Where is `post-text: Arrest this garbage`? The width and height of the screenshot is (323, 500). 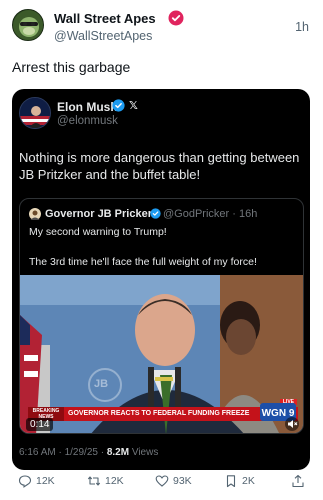 post-text: Arrest this garbage is located at coordinates (71, 67).